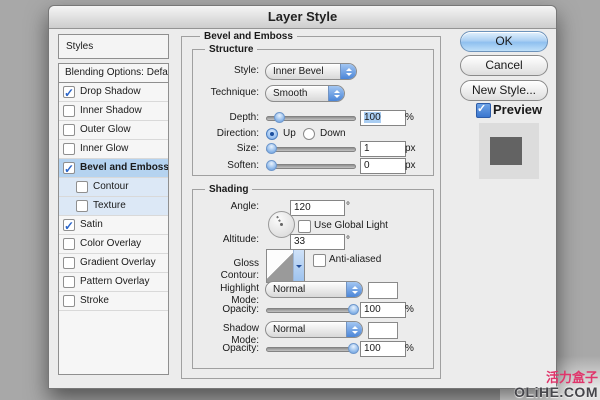  Describe the element at coordinates (113, 92) in the screenshot. I see `sidebar-item-drop-shadow: Drop Shadow` at that location.